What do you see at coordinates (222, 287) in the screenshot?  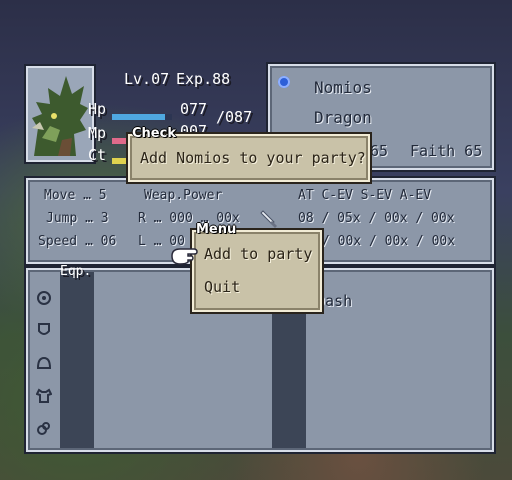 I see `menu-item-quit: Quit` at bounding box center [222, 287].